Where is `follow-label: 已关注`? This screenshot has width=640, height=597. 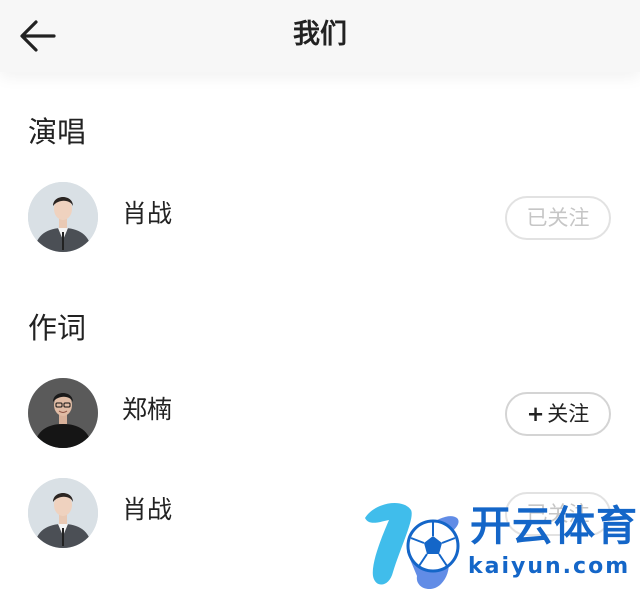 follow-label: 已关注 is located at coordinates (558, 218).